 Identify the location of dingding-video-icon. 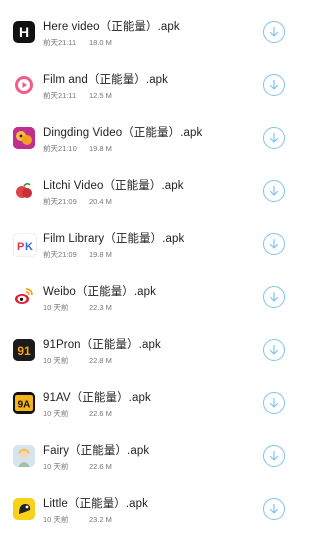
(24, 138).